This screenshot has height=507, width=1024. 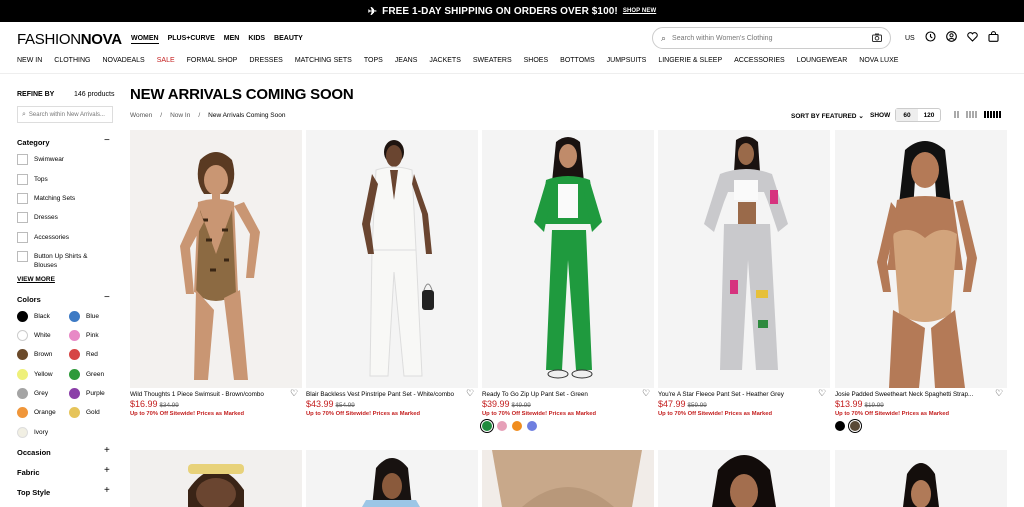 What do you see at coordinates (951, 38) in the screenshot?
I see `account-icon` at bounding box center [951, 38].